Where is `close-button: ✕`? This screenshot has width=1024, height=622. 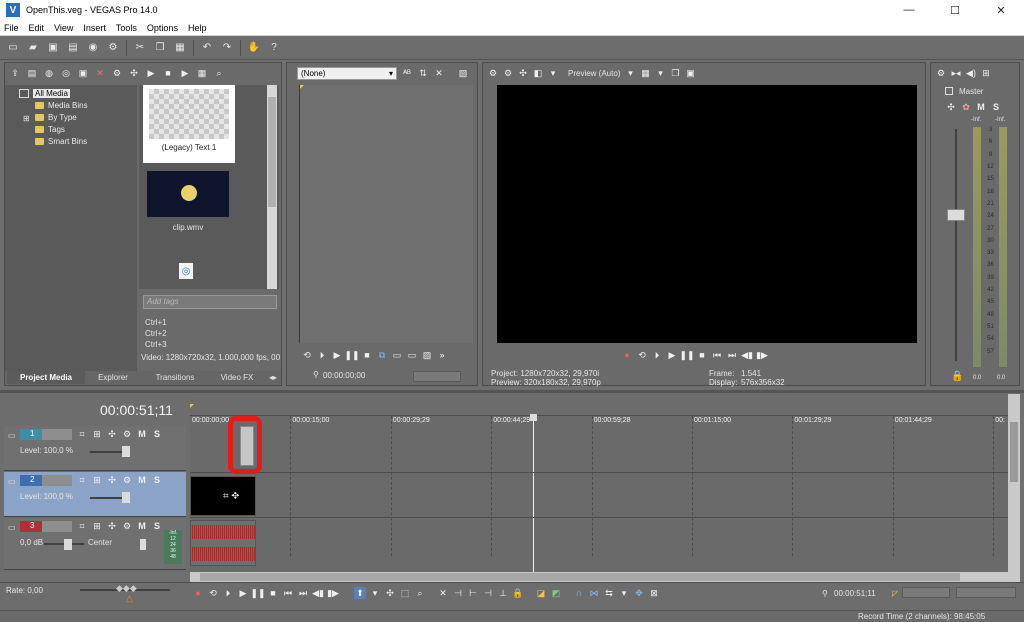
close-button: ✕ is located at coordinates (1001, 10).